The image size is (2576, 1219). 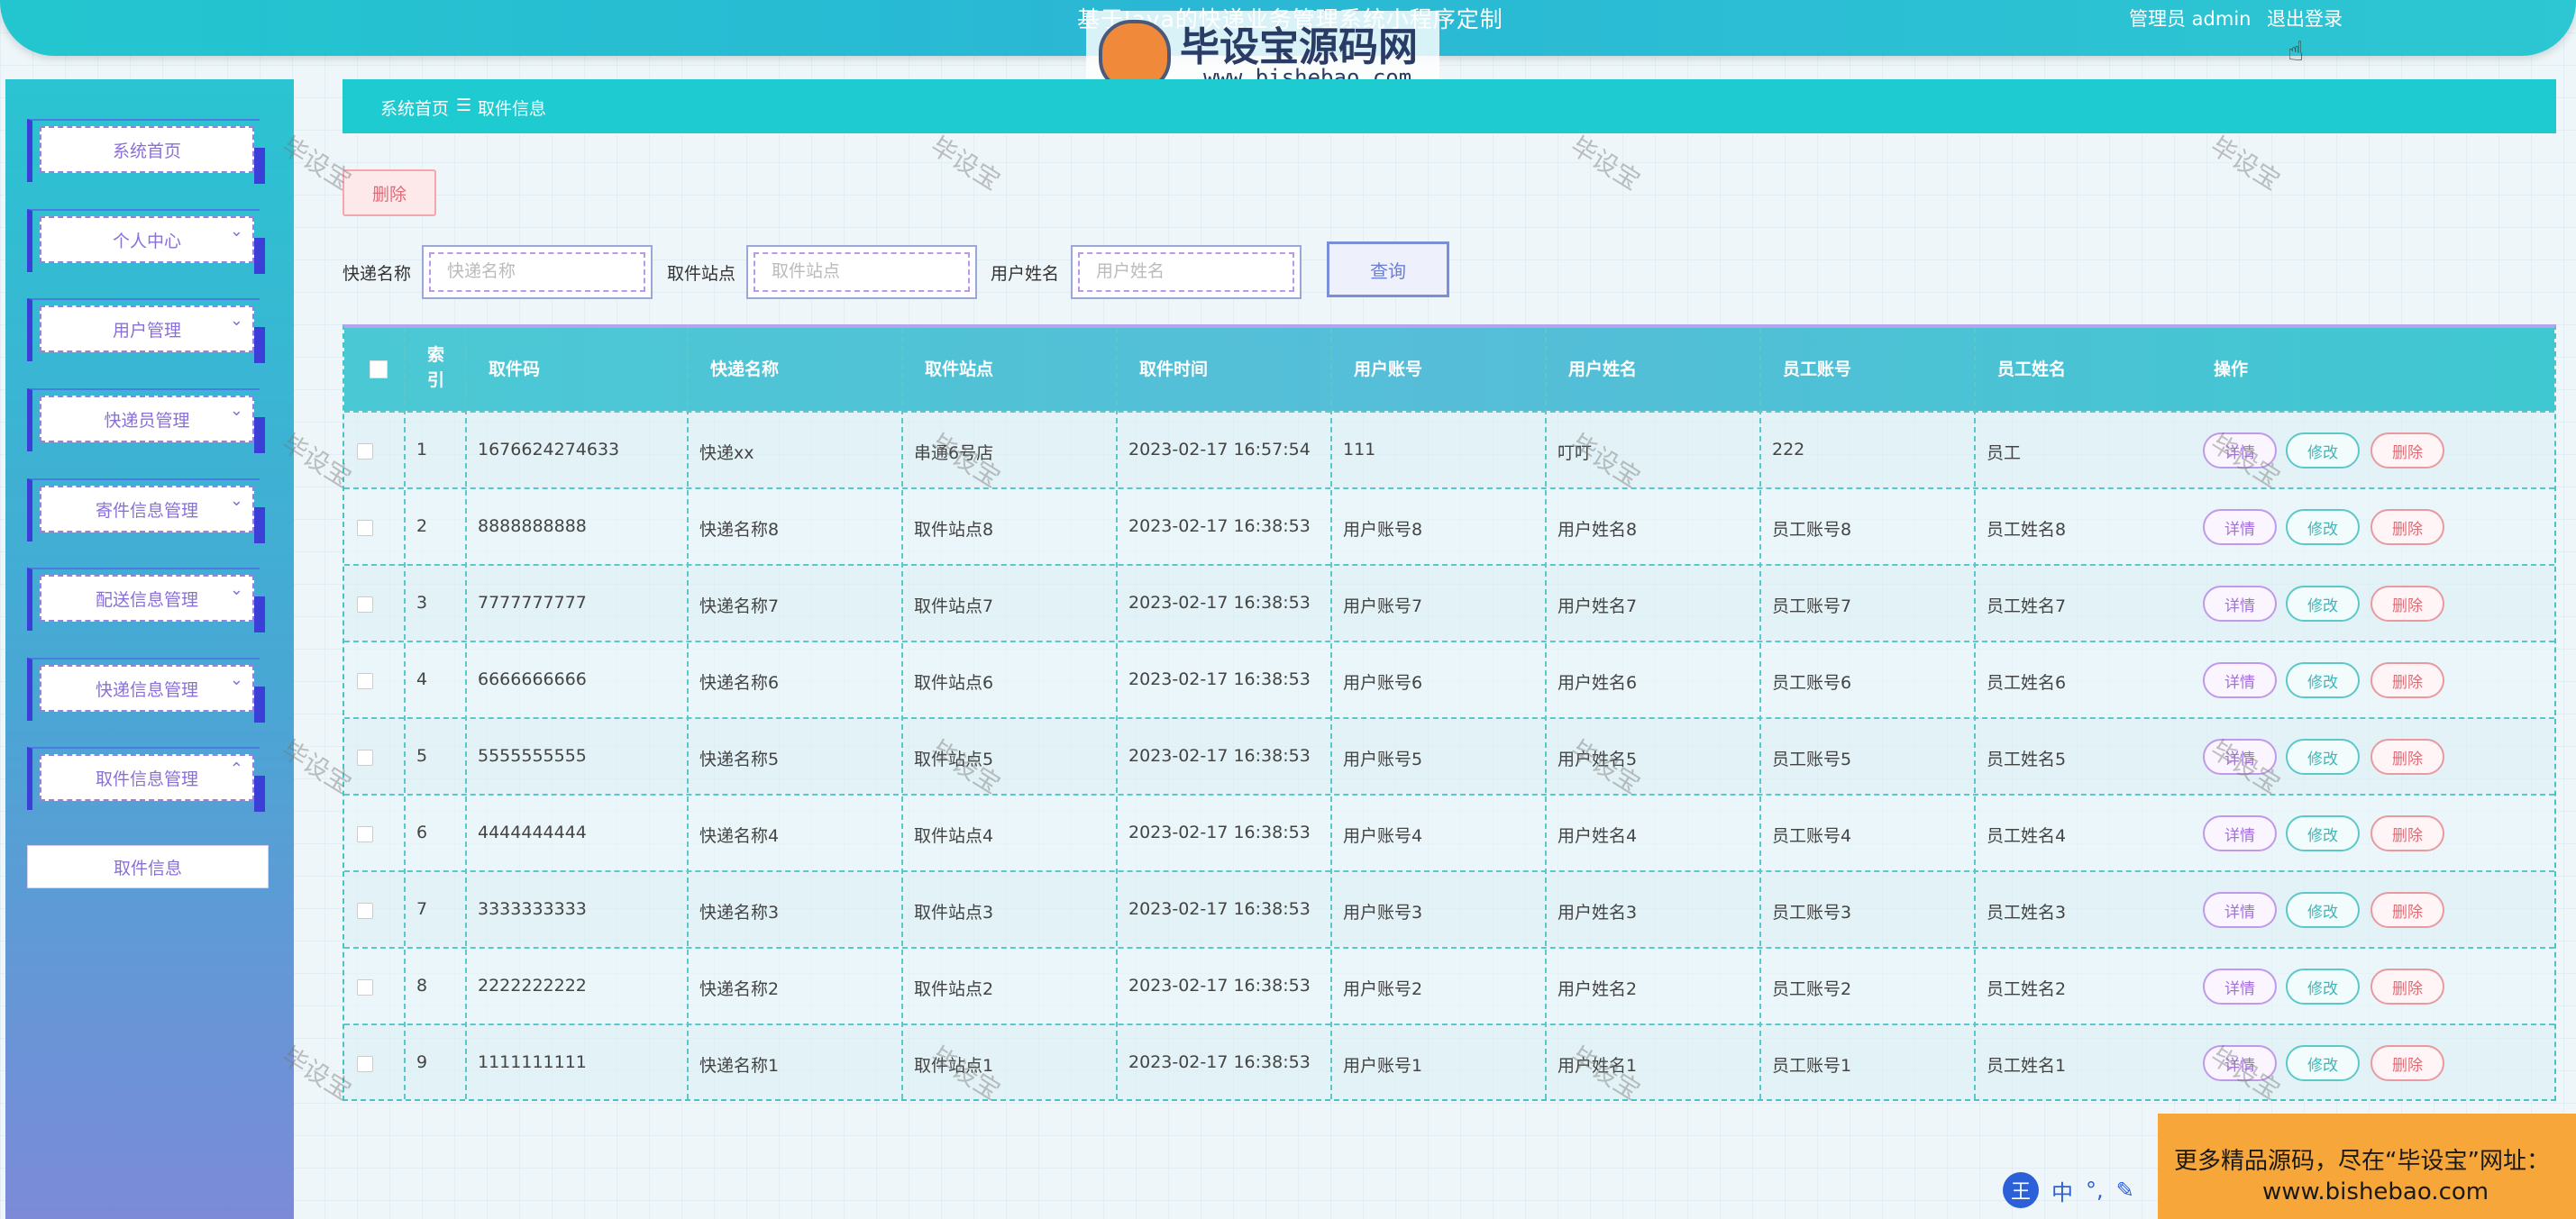 I want to click on header-index: 索引, so click(x=435, y=368).